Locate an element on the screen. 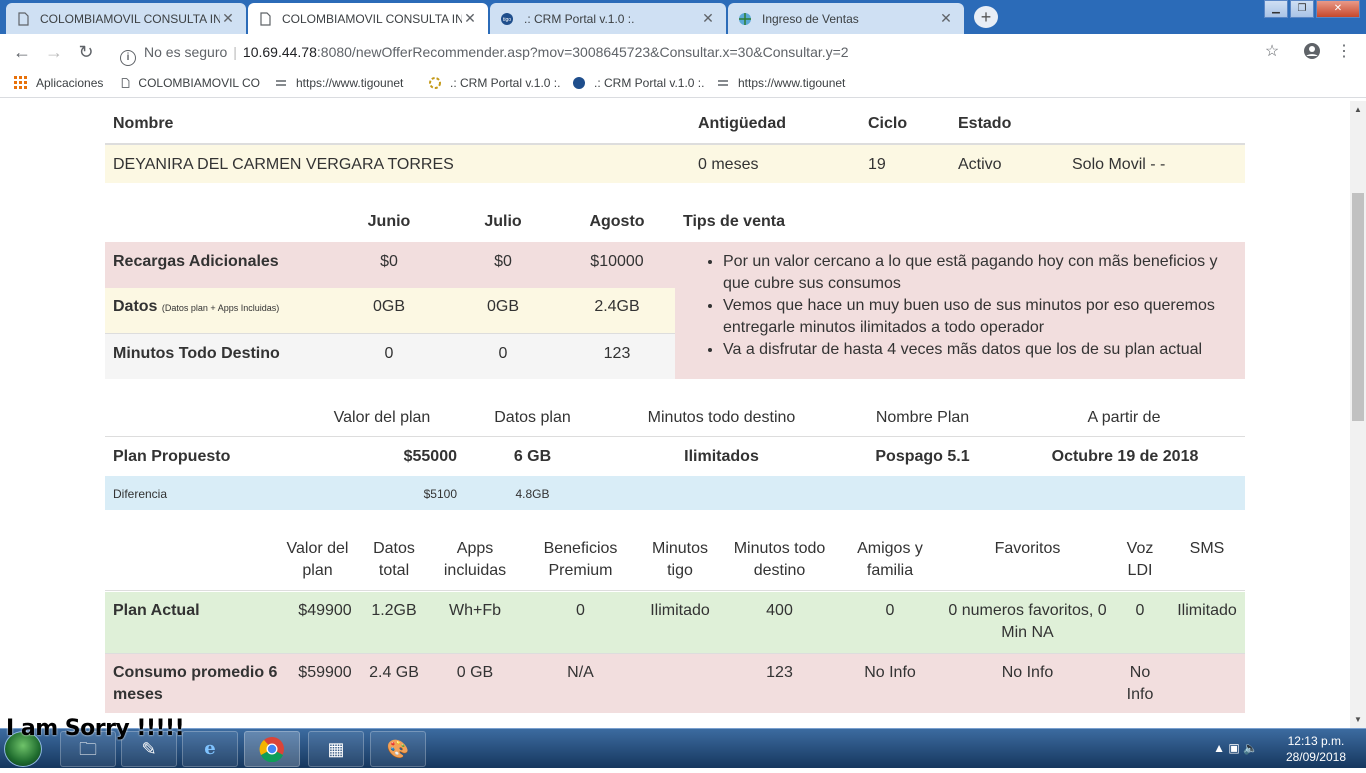  new-tab-button: + is located at coordinates (986, 17).